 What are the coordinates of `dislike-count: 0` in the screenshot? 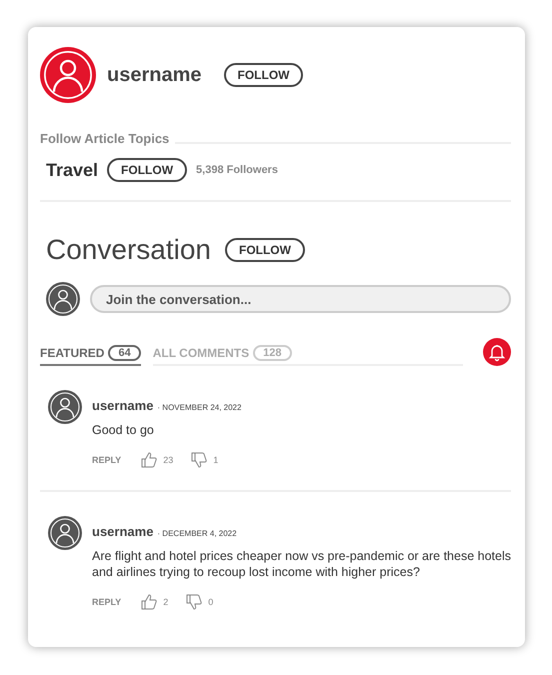 It's located at (211, 602).